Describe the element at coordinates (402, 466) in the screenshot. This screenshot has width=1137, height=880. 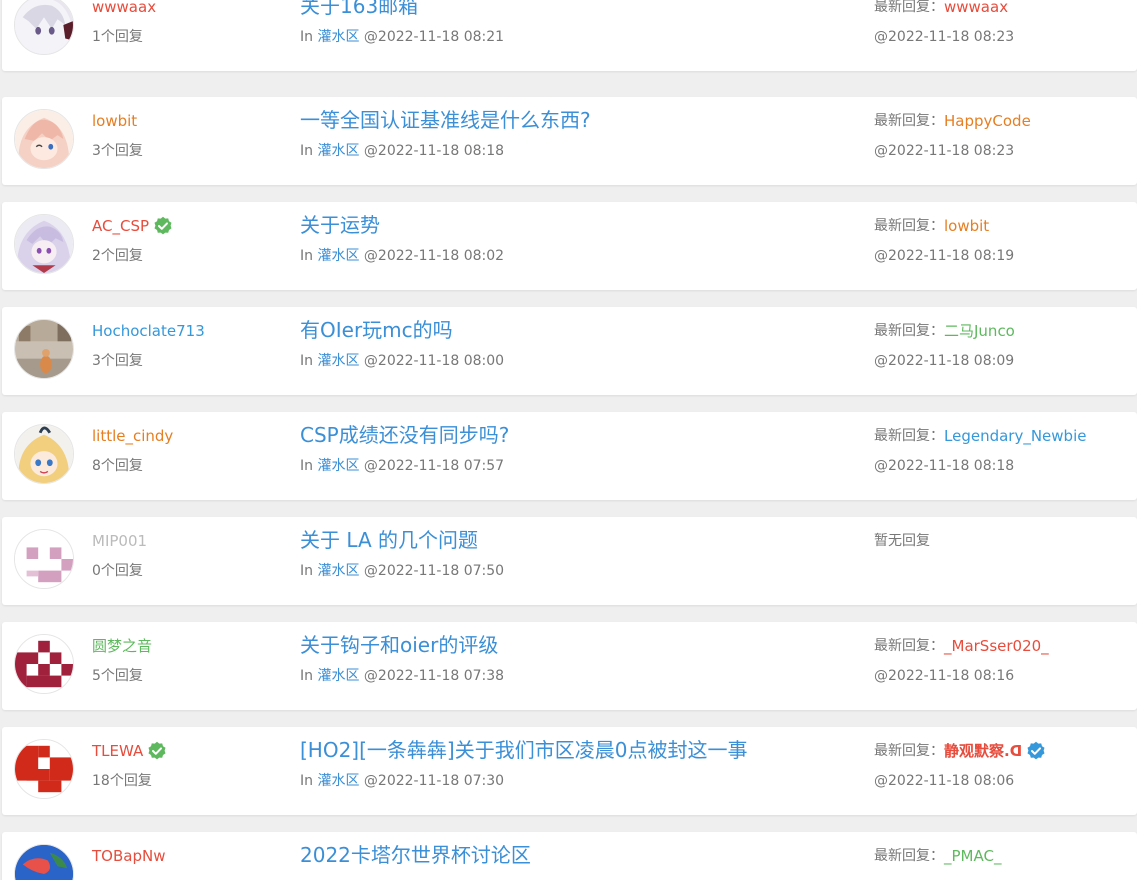
I see `post-meta: In 灌水区 @2022-11-18 07:57` at that location.